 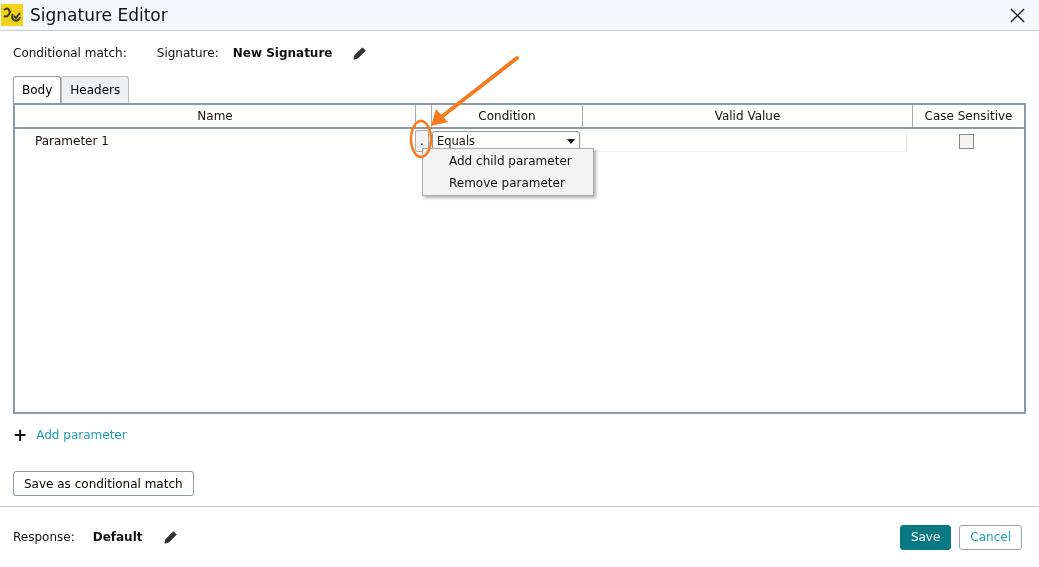 What do you see at coordinates (966, 141) in the screenshot?
I see `case-sensitive-checkbox` at bounding box center [966, 141].